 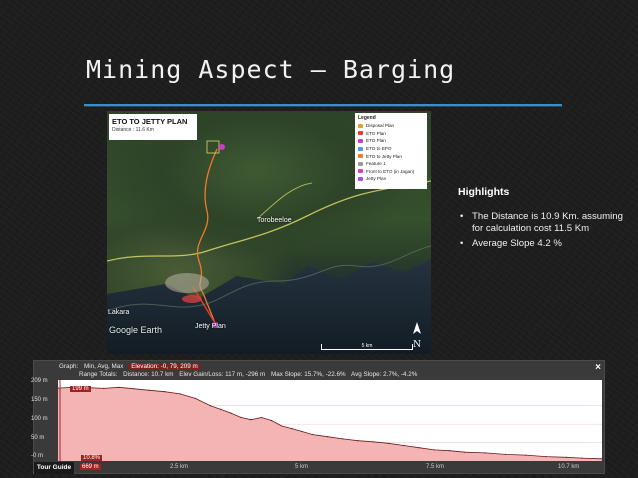 I want to click on close-icon: ×, so click(x=598, y=367).